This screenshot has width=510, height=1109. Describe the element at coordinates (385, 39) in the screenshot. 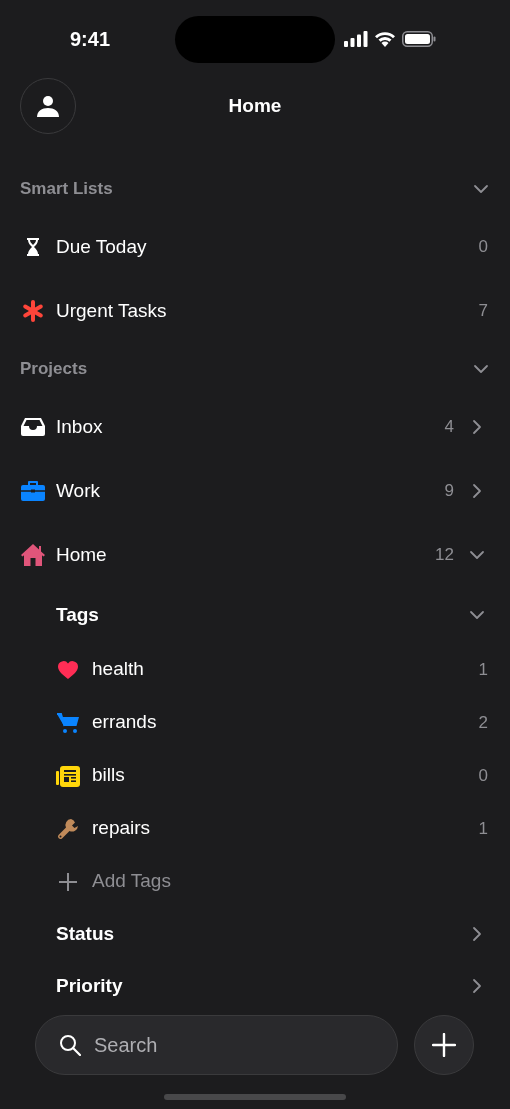

I see `wifi-icon` at that location.